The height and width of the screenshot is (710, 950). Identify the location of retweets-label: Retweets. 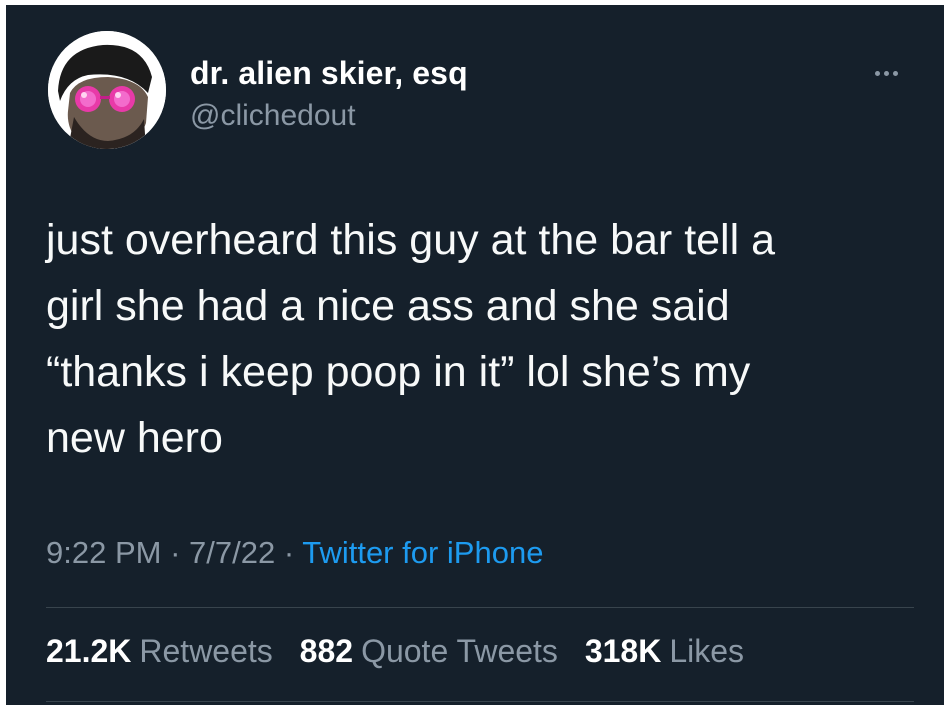
(206, 651).